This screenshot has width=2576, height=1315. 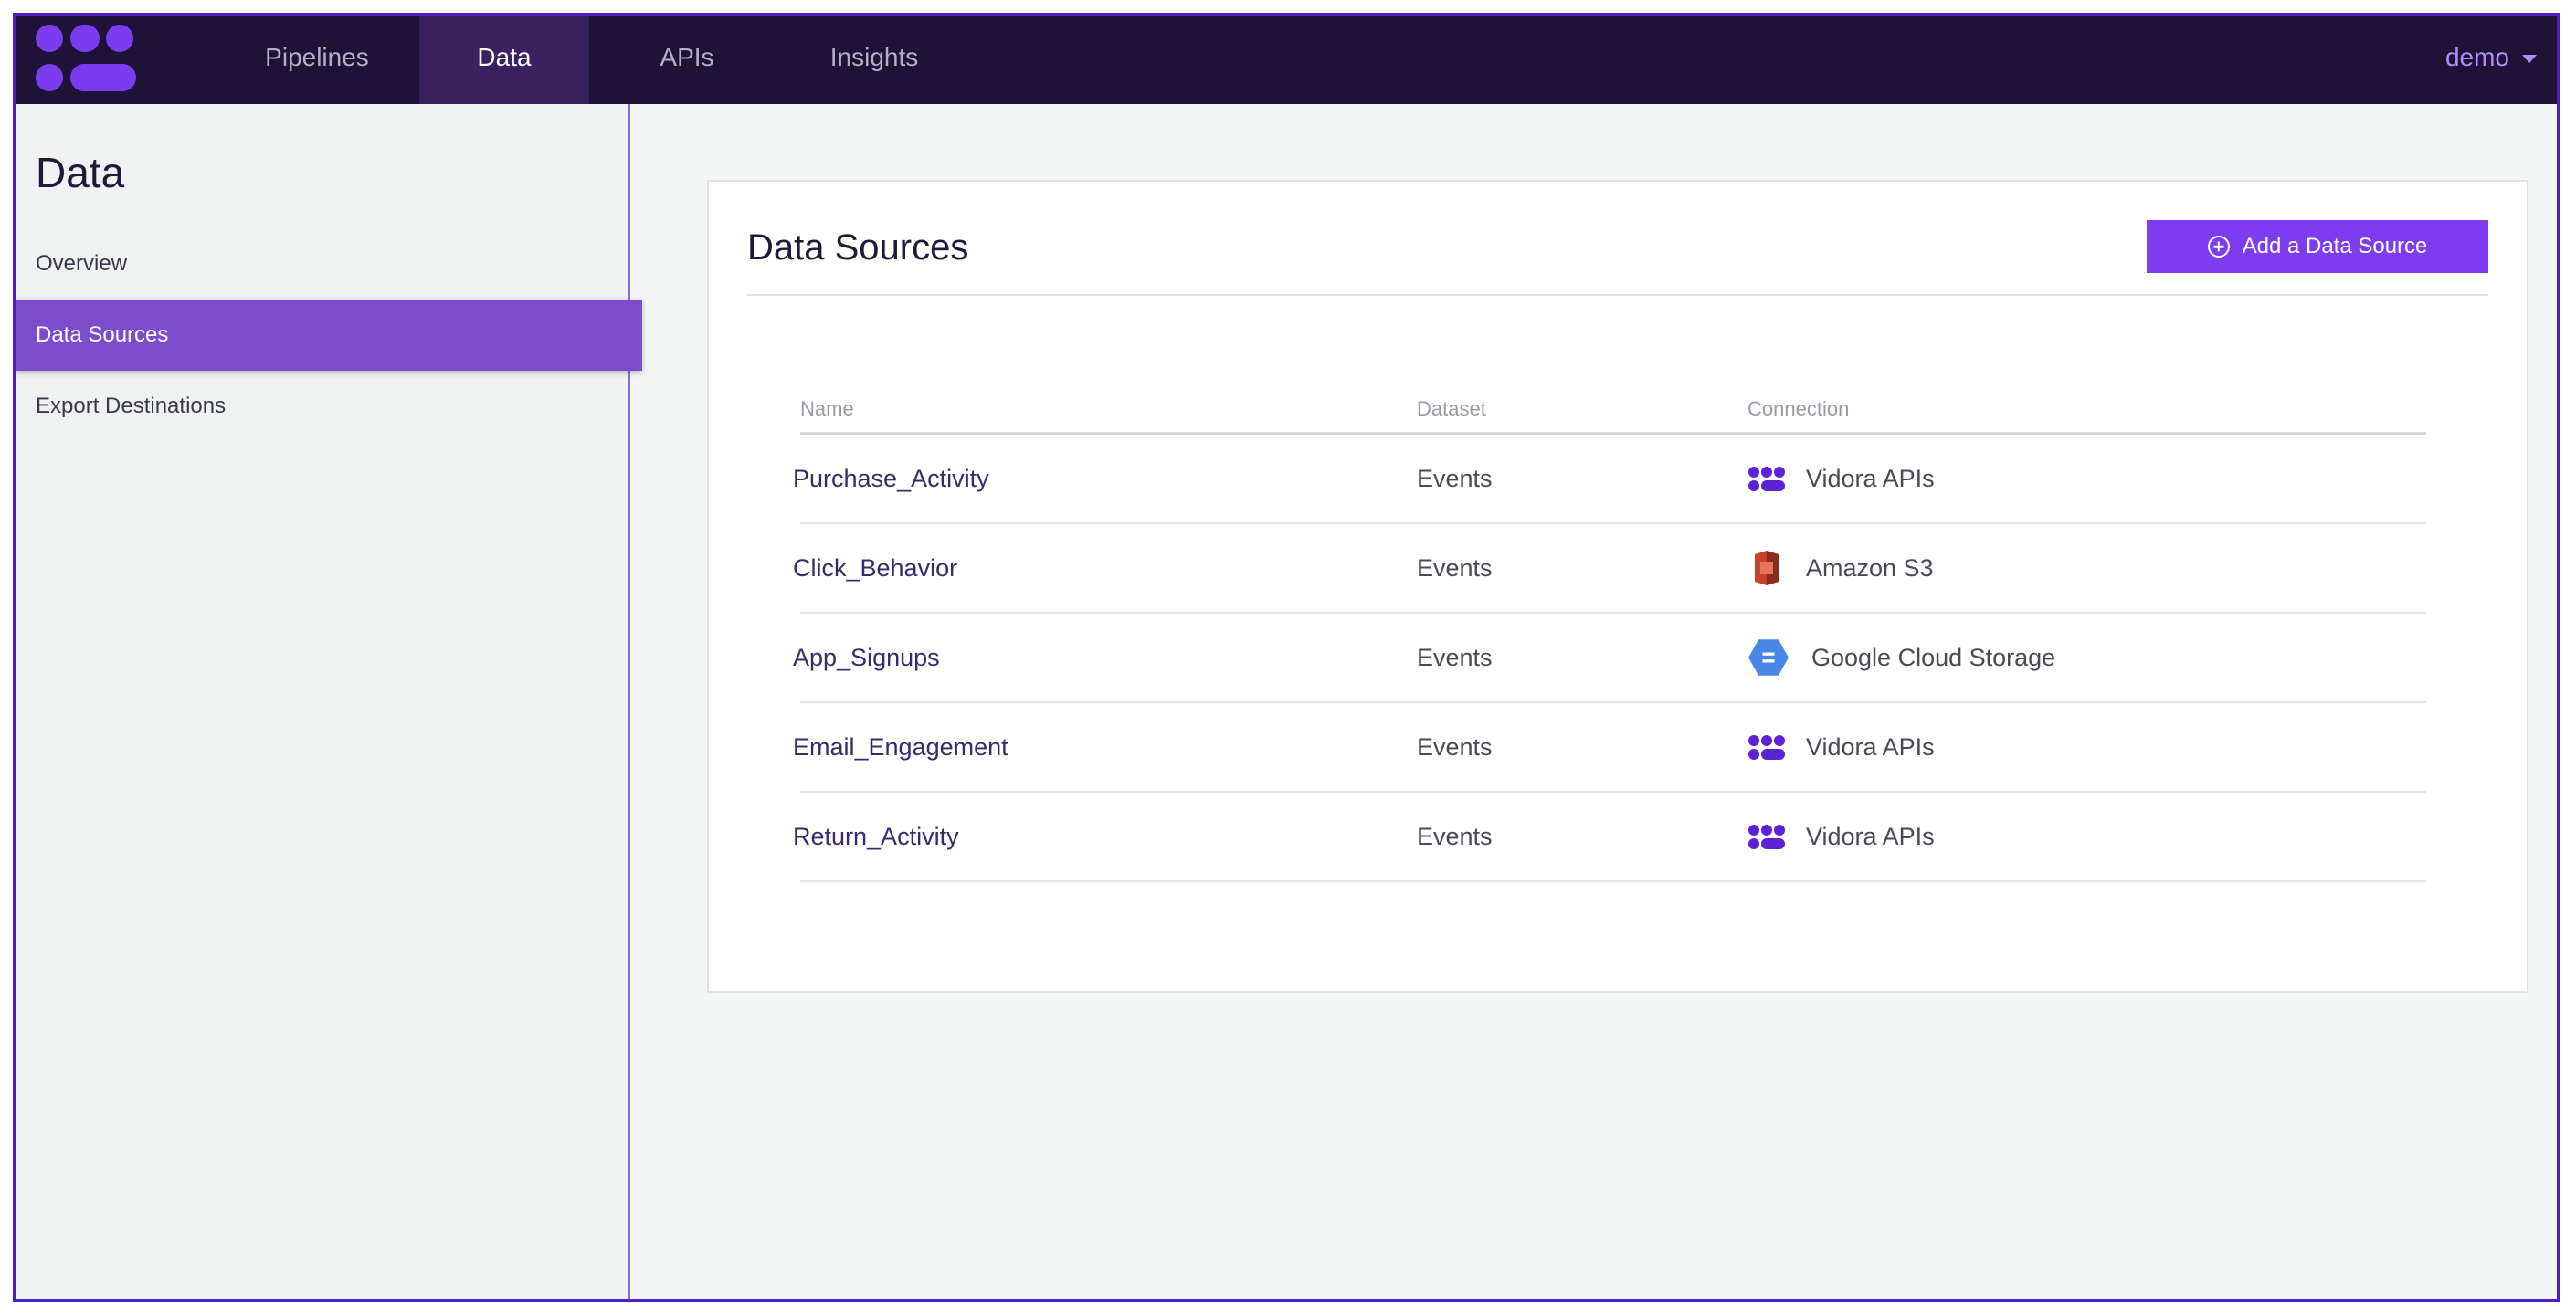 What do you see at coordinates (1609, 569) in the screenshot?
I see `table-row: Click_Behavior Events Amazon S3` at bounding box center [1609, 569].